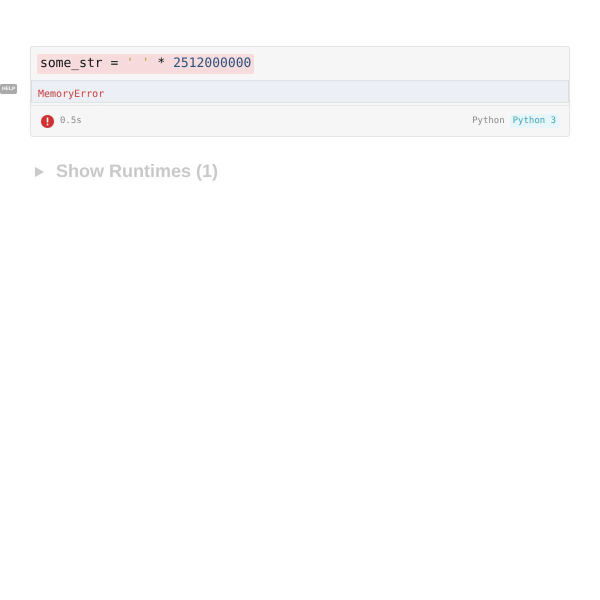  I want to click on run-duration: 0.5s, so click(71, 121).